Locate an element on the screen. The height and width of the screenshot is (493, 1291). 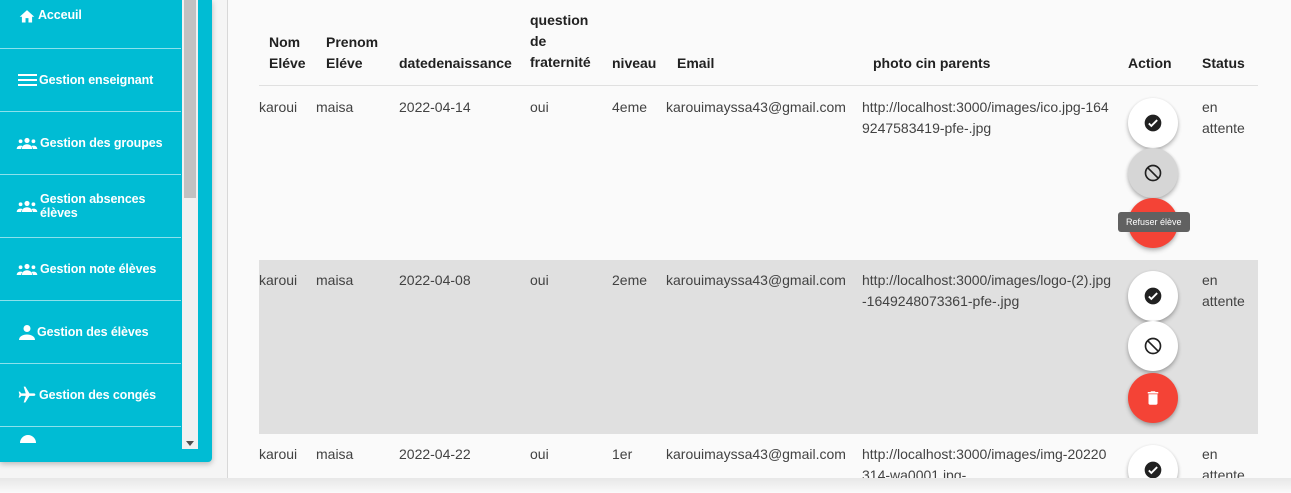
delete-button is located at coordinates (1153, 398).